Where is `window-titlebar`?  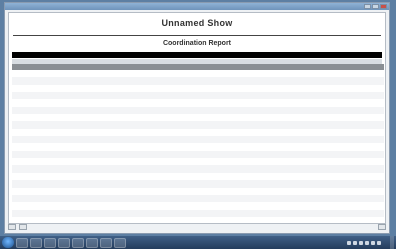
window-titlebar is located at coordinates (197, 6).